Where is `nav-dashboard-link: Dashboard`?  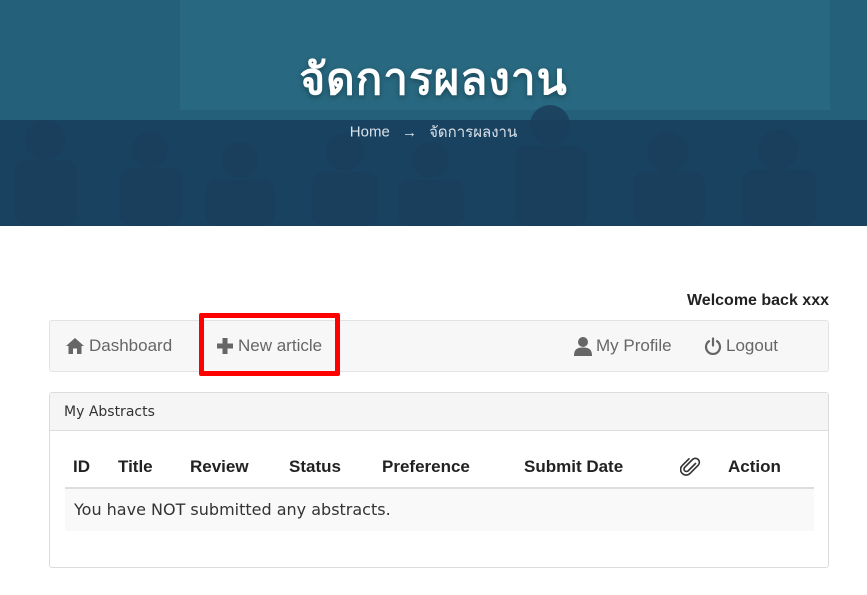
nav-dashboard-link: Dashboard is located at coordinates (118, 346).